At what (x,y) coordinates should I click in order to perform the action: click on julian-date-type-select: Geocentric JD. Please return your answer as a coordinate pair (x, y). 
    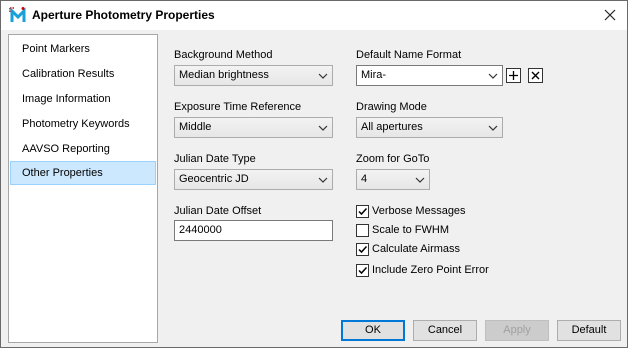
    Looking at the image, I should click on (253, 179).